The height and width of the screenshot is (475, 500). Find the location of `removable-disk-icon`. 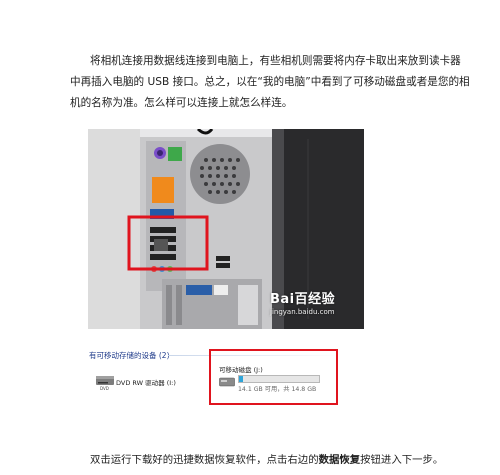

removable-disk-icon is located at coordinates (227, 382).